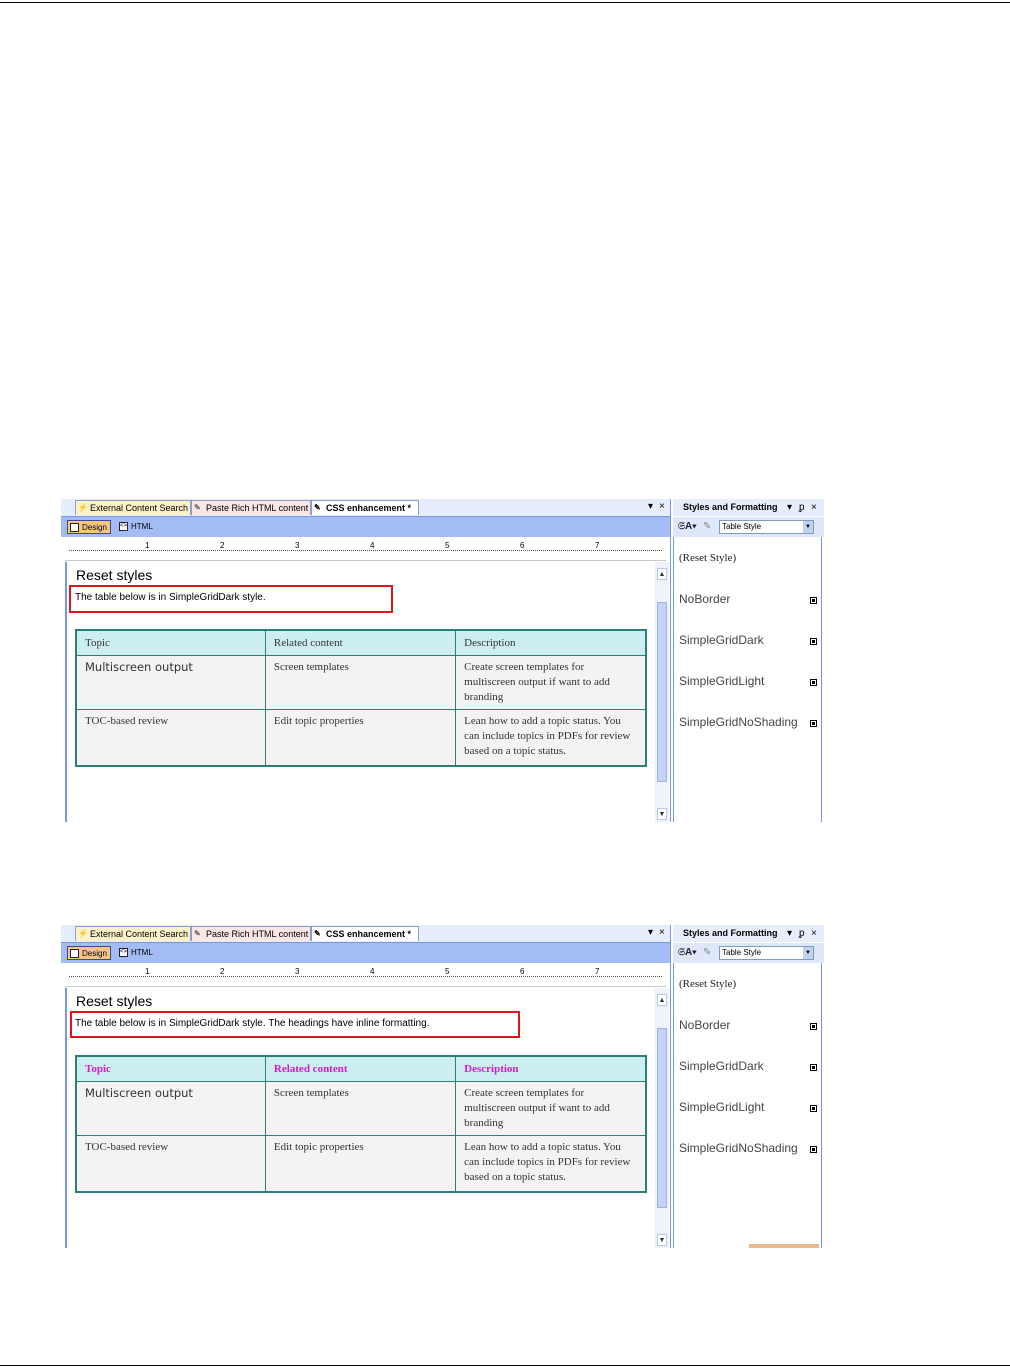 This screenshot has width=1010, height=1368. I want to click on lightning-icon: ⚡, so click(83, 507).